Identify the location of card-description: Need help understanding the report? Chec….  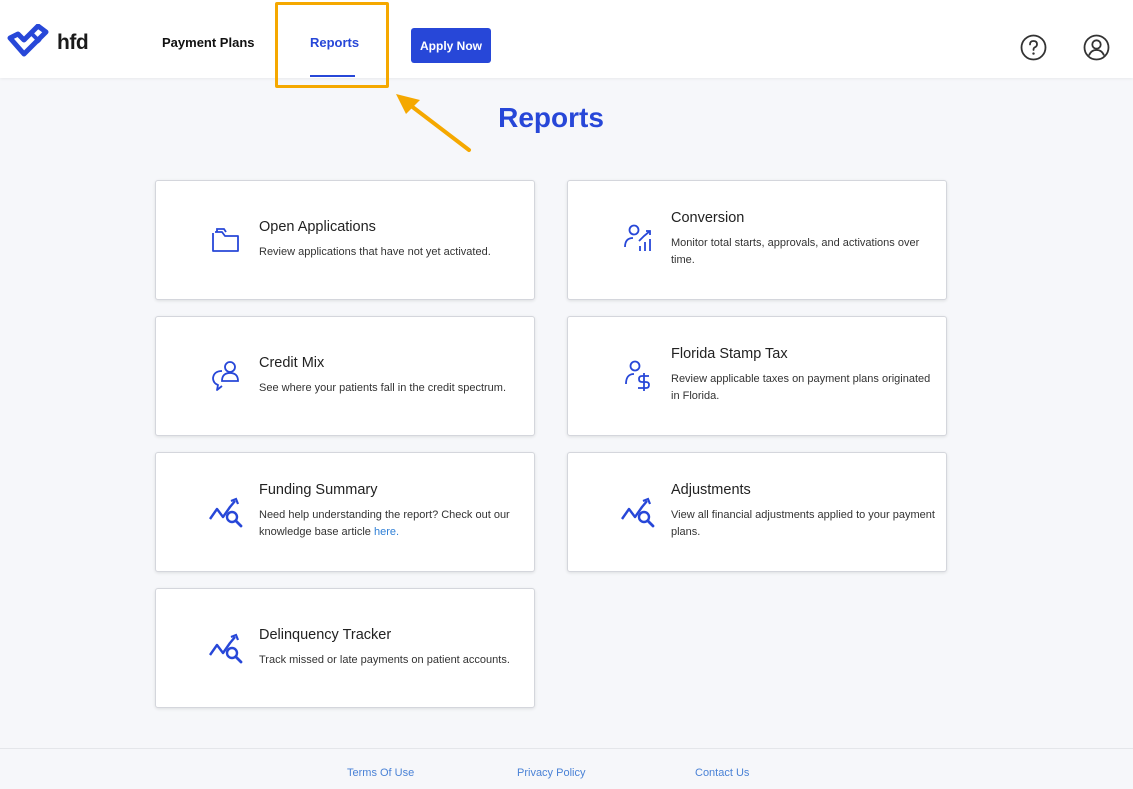
(391, 524).